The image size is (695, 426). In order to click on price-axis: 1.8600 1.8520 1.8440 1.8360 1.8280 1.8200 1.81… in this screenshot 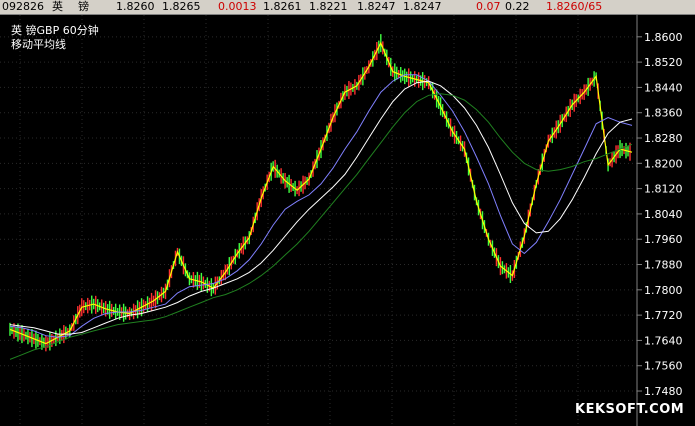, I will do `click(660, 214)`.